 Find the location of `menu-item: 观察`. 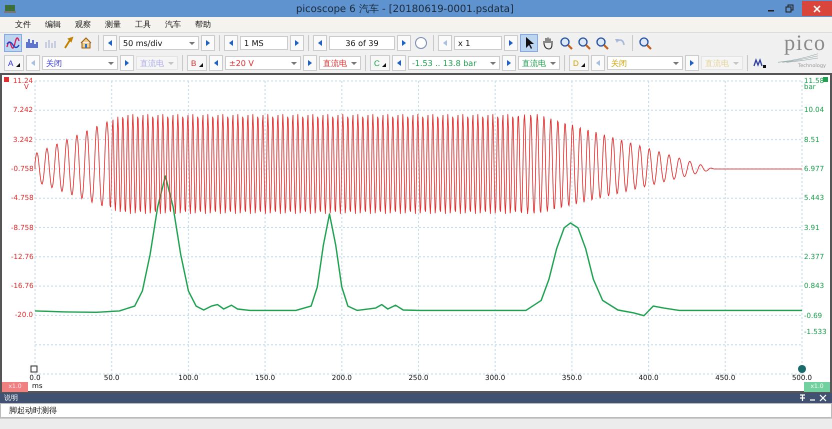

menu-item: 观察 is located at coordinates (83, 24).